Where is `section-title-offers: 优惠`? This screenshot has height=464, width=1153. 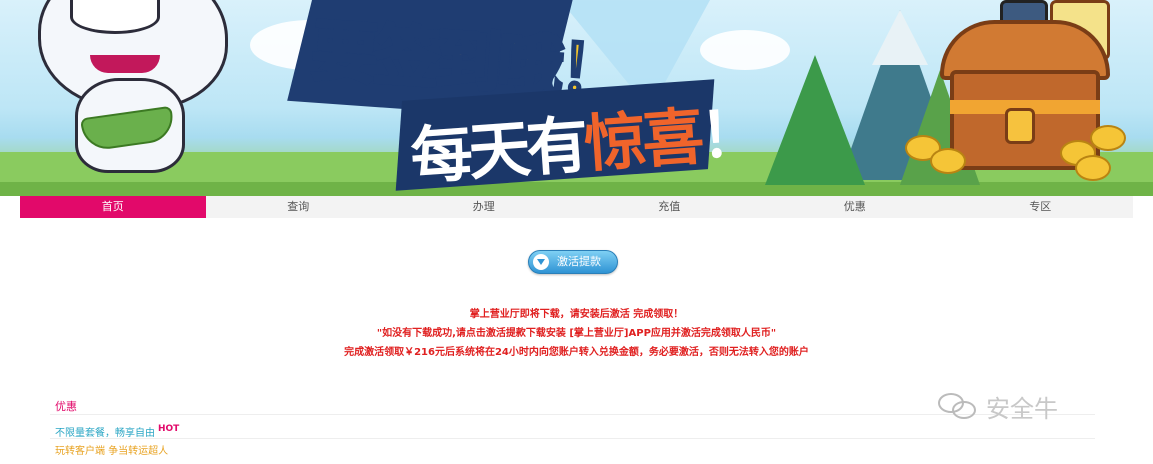 section-title-offers: 优惠 is located at coordinates (66, 406).